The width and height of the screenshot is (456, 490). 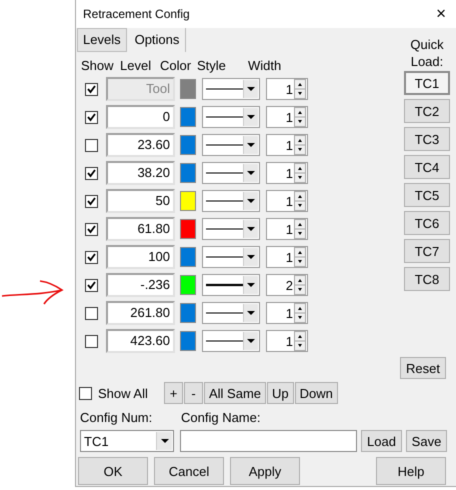 What do you see at coordinates (426, 441) in the screenshot?
I see `config-button: Save` at bounding box center [426, 441].